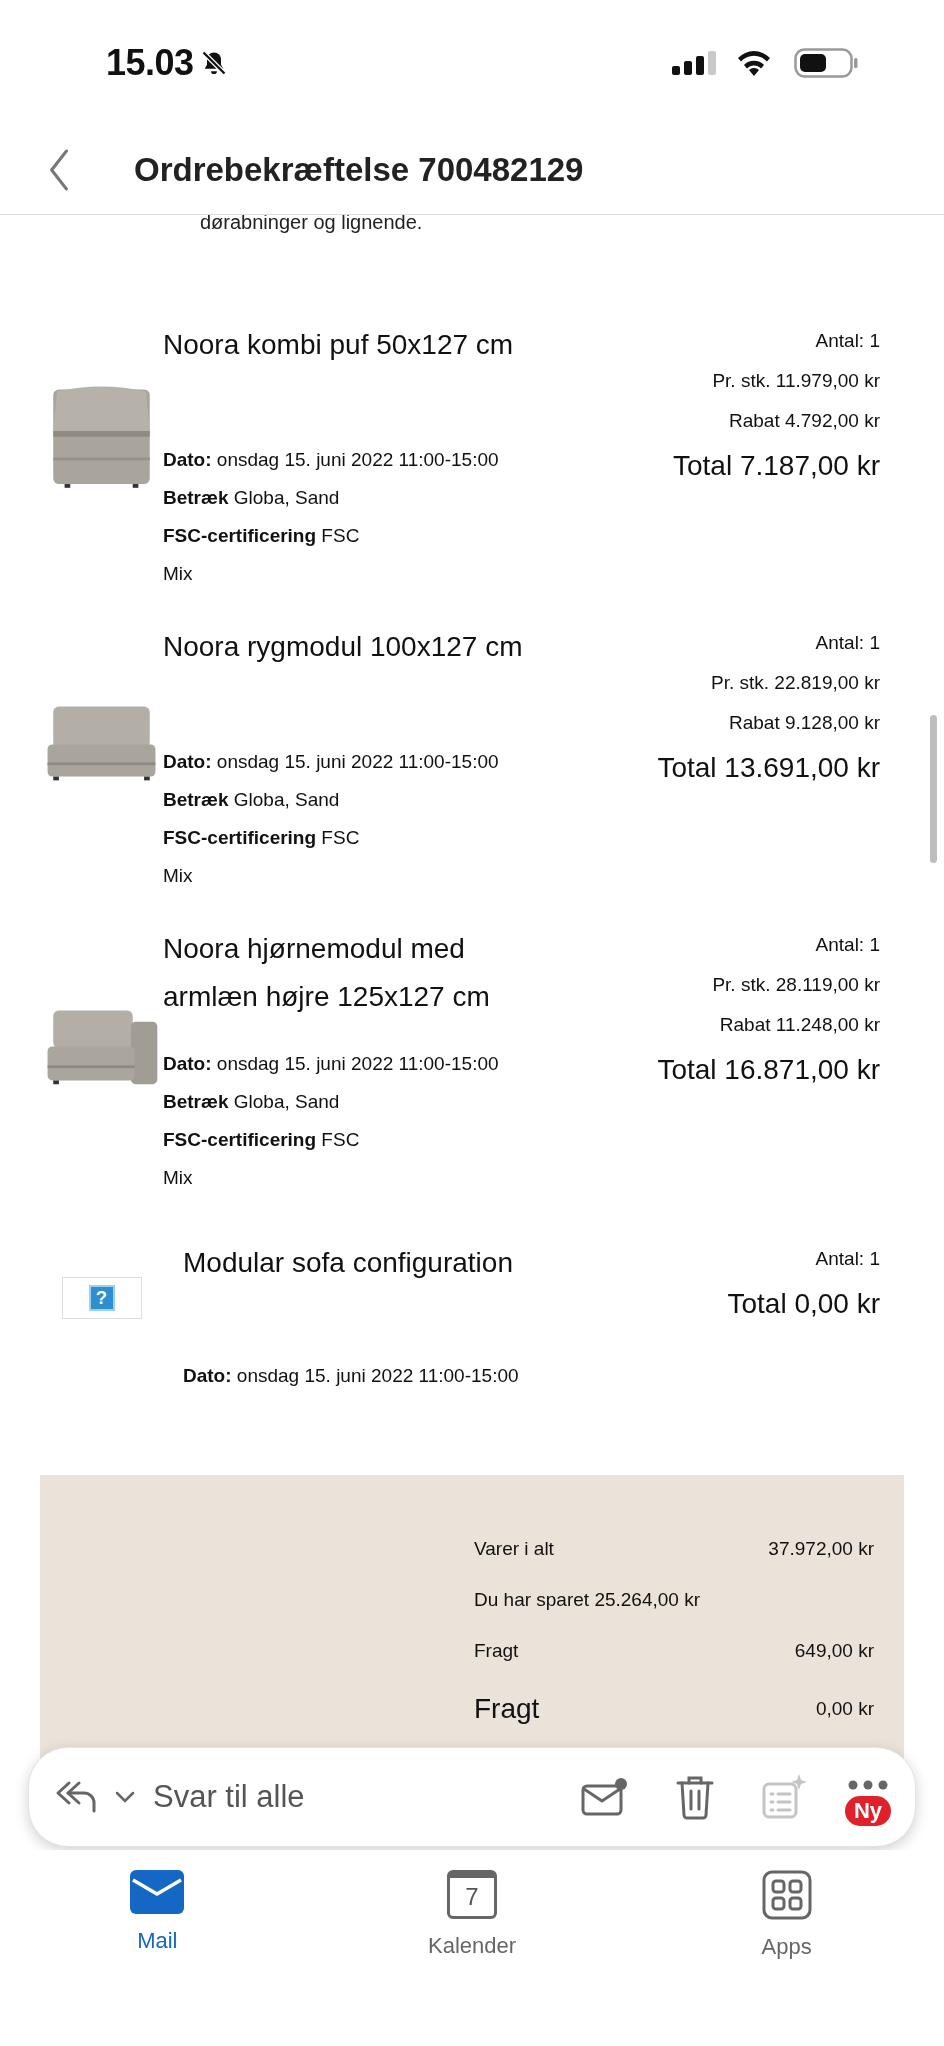 This screenshot has width=944, height=2046. I want to click on apps-grid-icon, so click(786, 1895).